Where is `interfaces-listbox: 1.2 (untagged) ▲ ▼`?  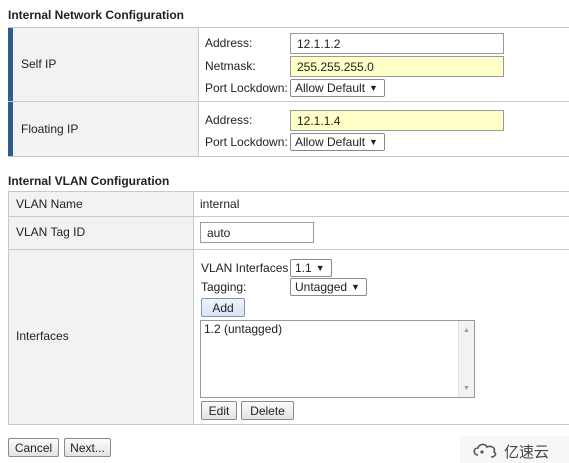 interfaces-listbox: 1.2 (untagged) ▲ ▼ is located at coordinates (337, 359).